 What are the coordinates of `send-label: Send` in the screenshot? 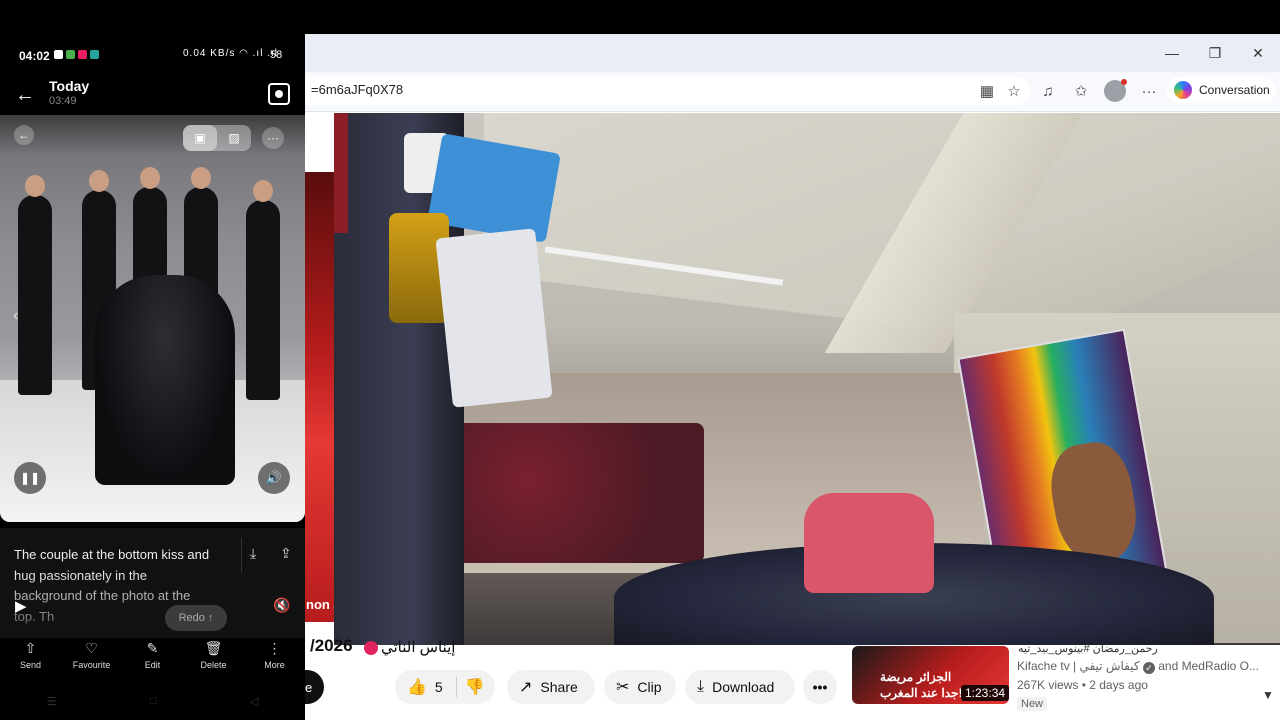 It's located at (30, 665).